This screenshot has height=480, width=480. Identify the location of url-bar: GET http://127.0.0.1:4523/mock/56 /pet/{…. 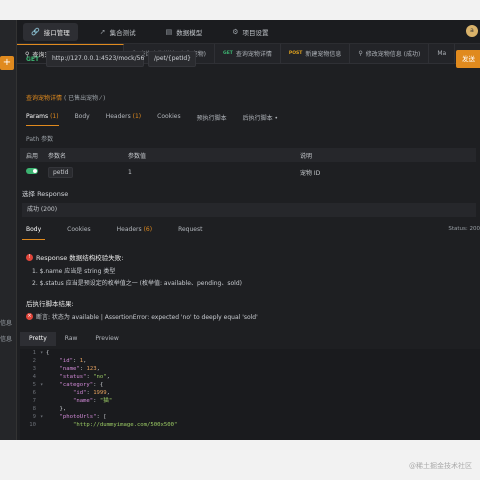
(250, 59).